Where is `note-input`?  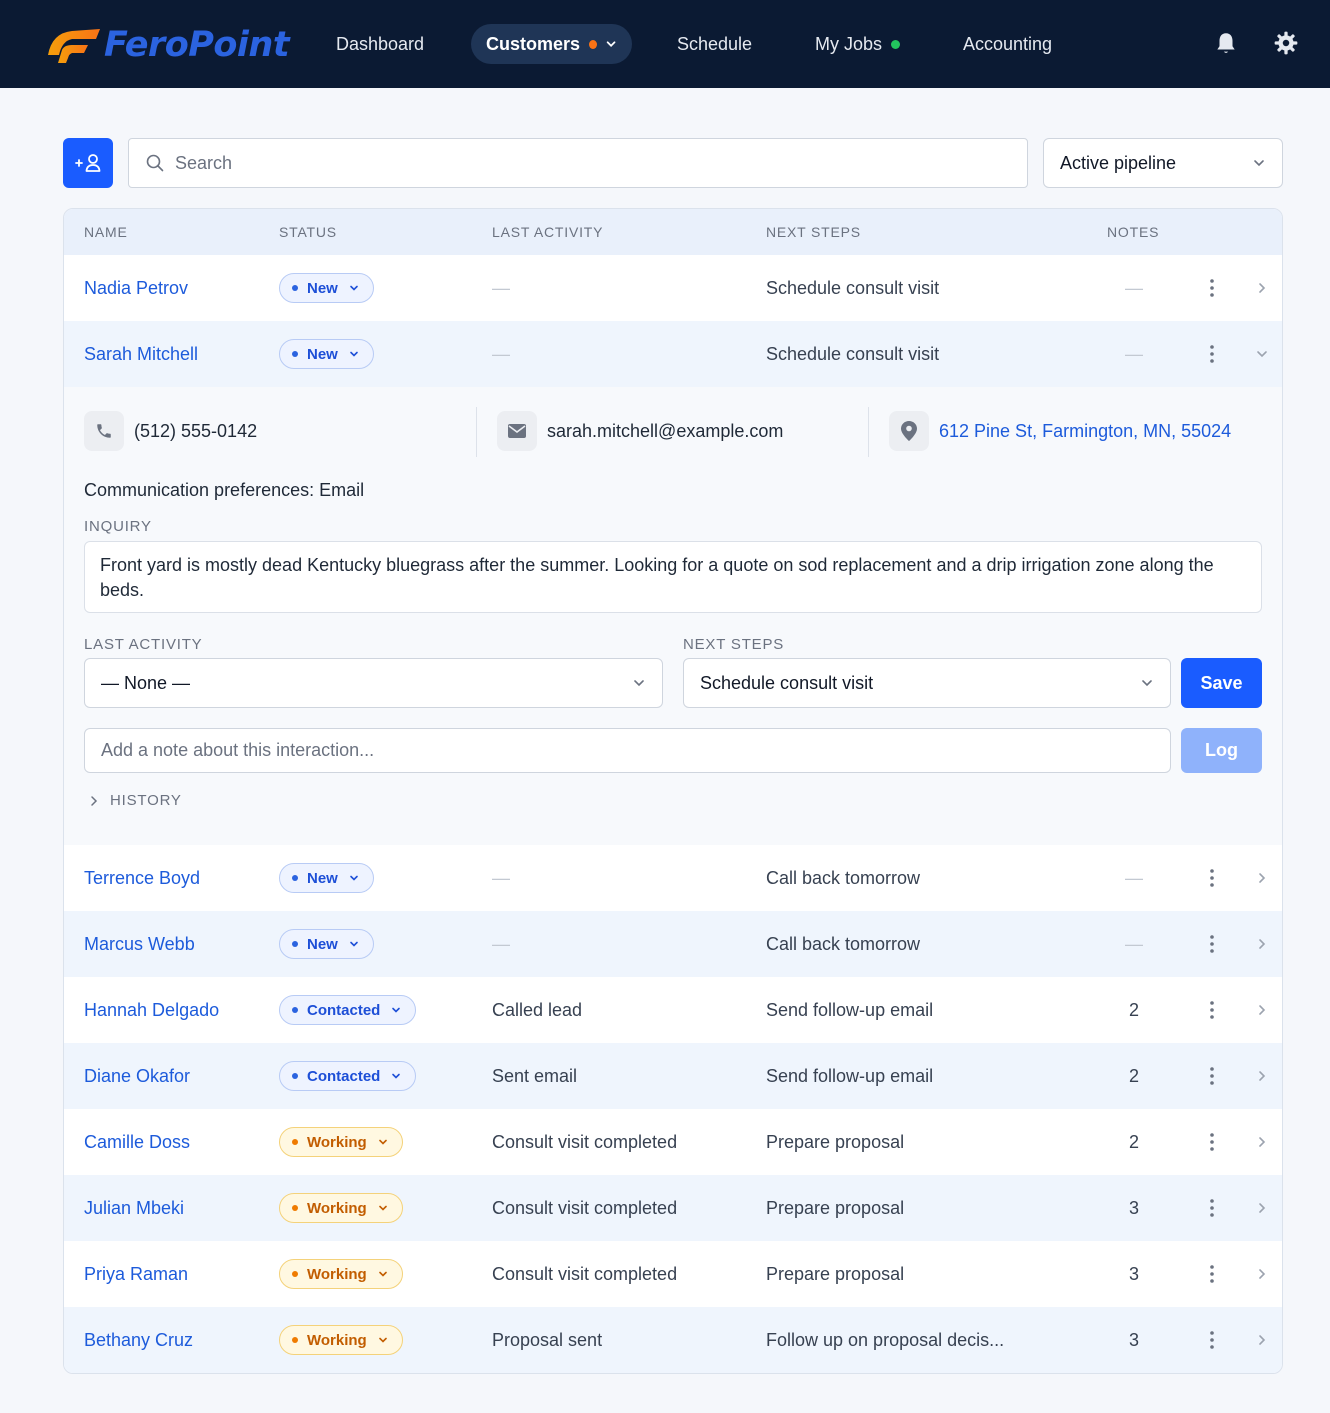
note-input is located at coordinates (626, 750).